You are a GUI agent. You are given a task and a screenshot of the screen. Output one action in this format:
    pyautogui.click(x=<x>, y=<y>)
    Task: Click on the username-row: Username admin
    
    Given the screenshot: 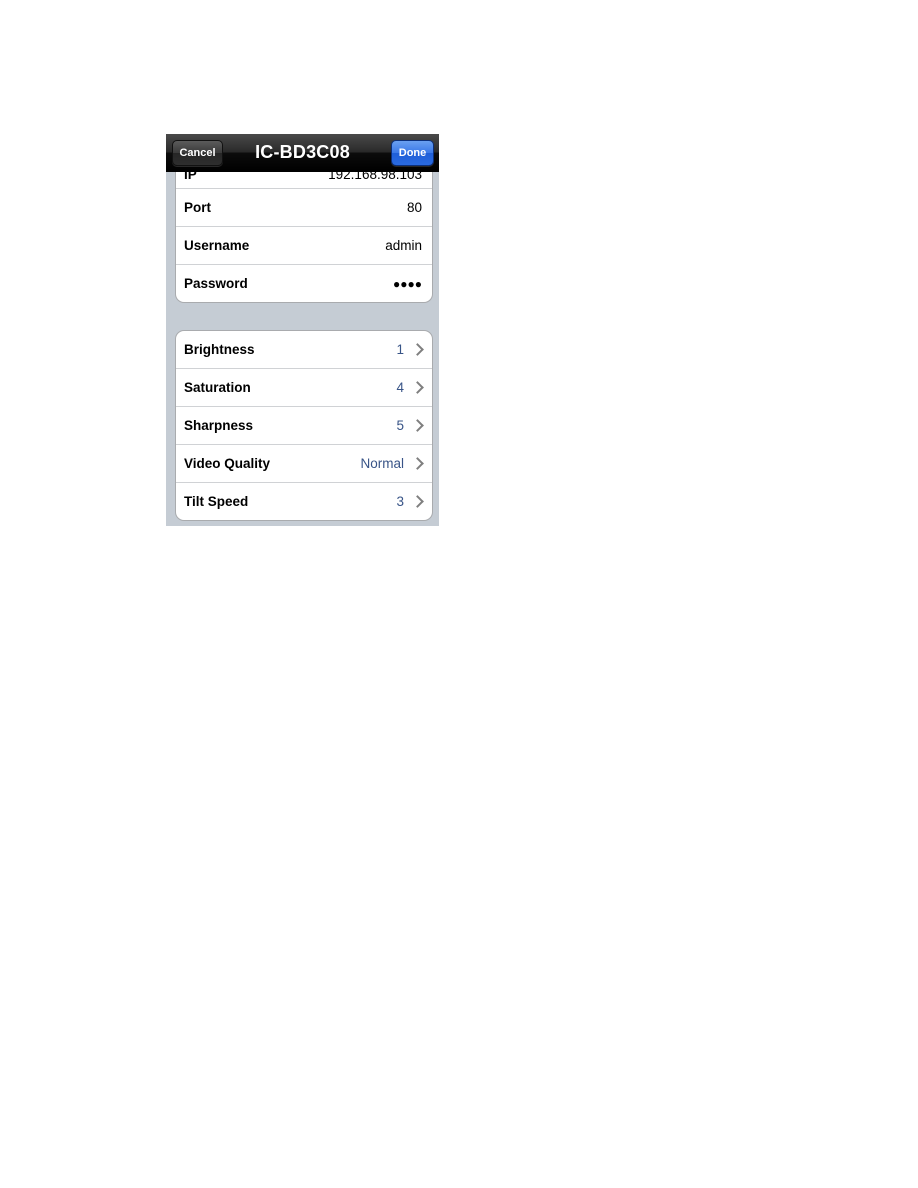 What is the action you would take?
    pyautogui.click(x=304, y=246)
    